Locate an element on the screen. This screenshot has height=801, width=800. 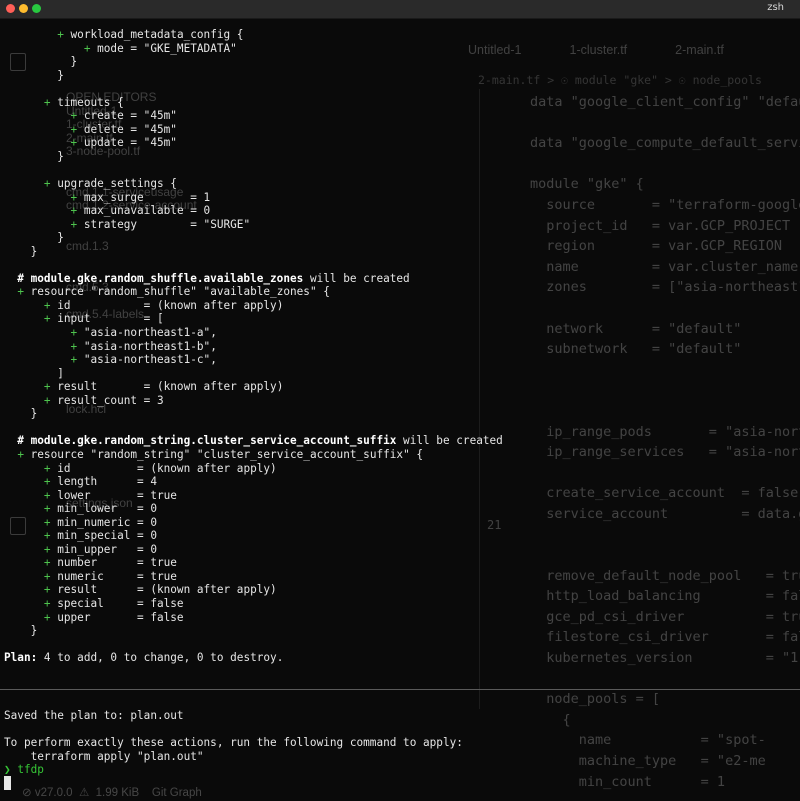
prompt-divider is located at coordinates (400, 689).